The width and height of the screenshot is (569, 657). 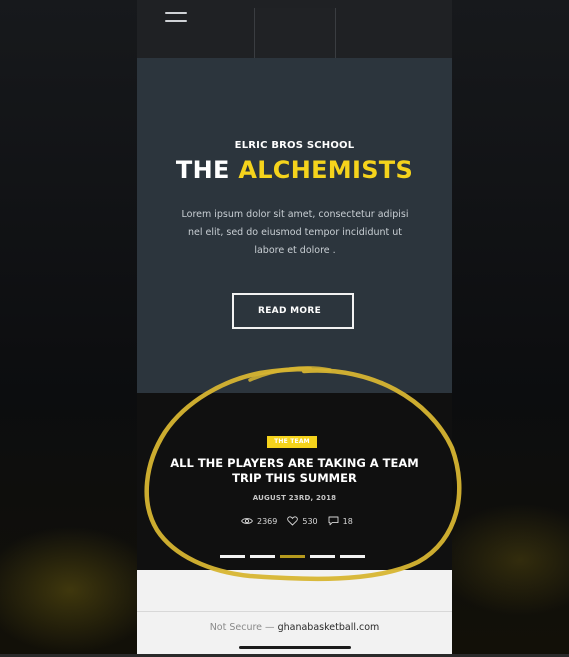 I want to click on browser-address-bar: Not Secure — ghanabasketball.com, so click(x=294, y=613).